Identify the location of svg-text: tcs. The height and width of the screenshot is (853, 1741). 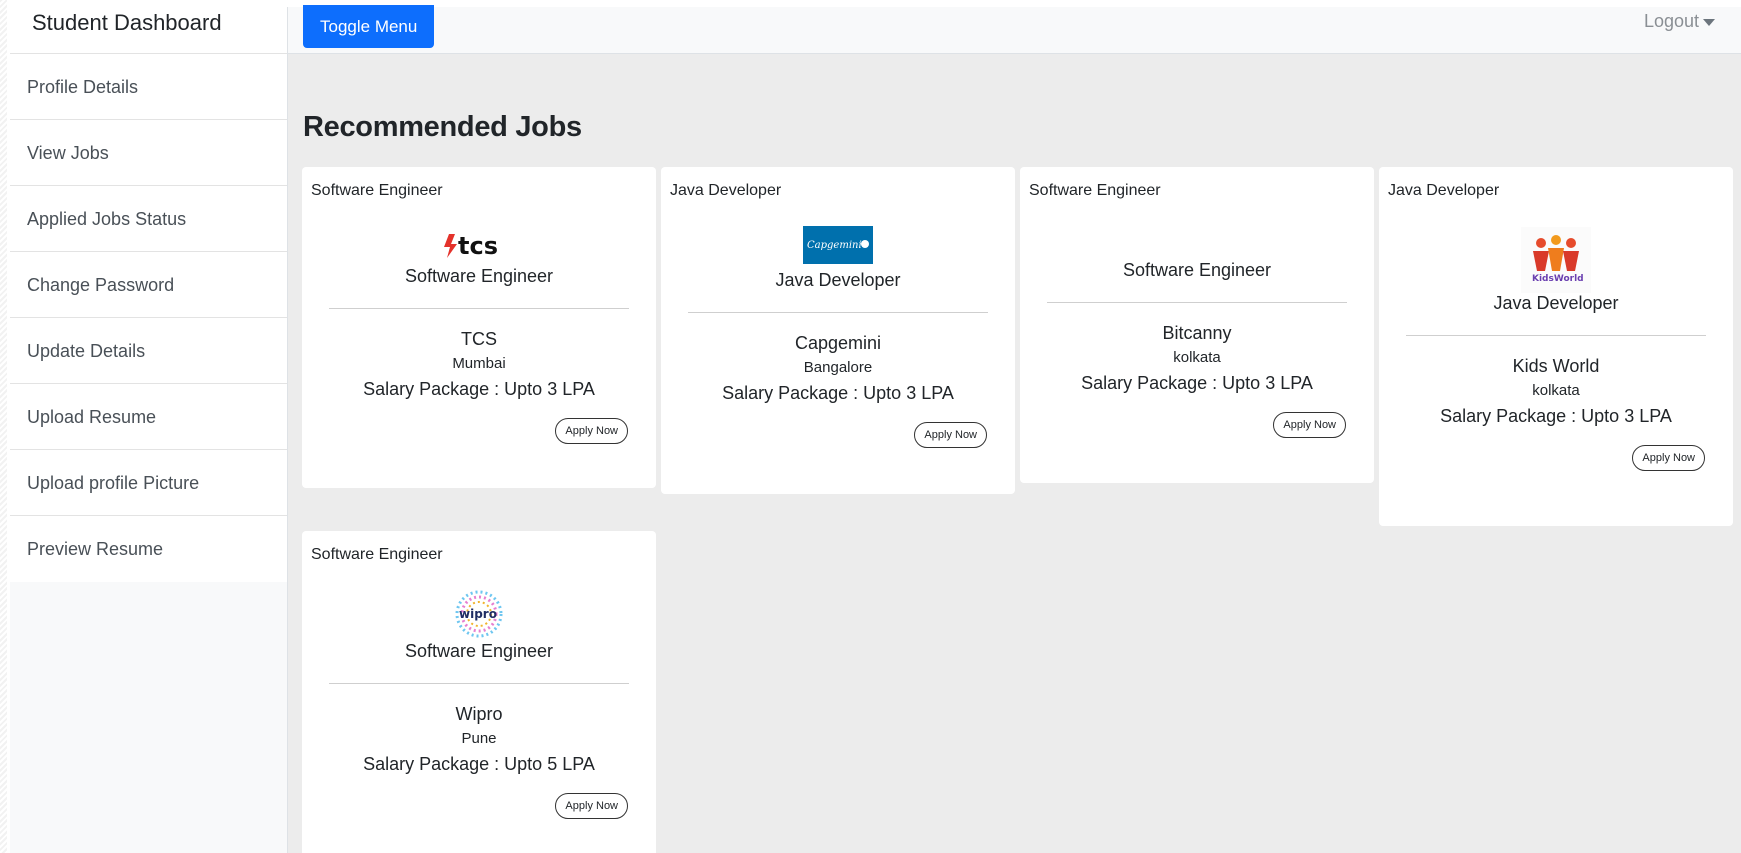
(478, 246).